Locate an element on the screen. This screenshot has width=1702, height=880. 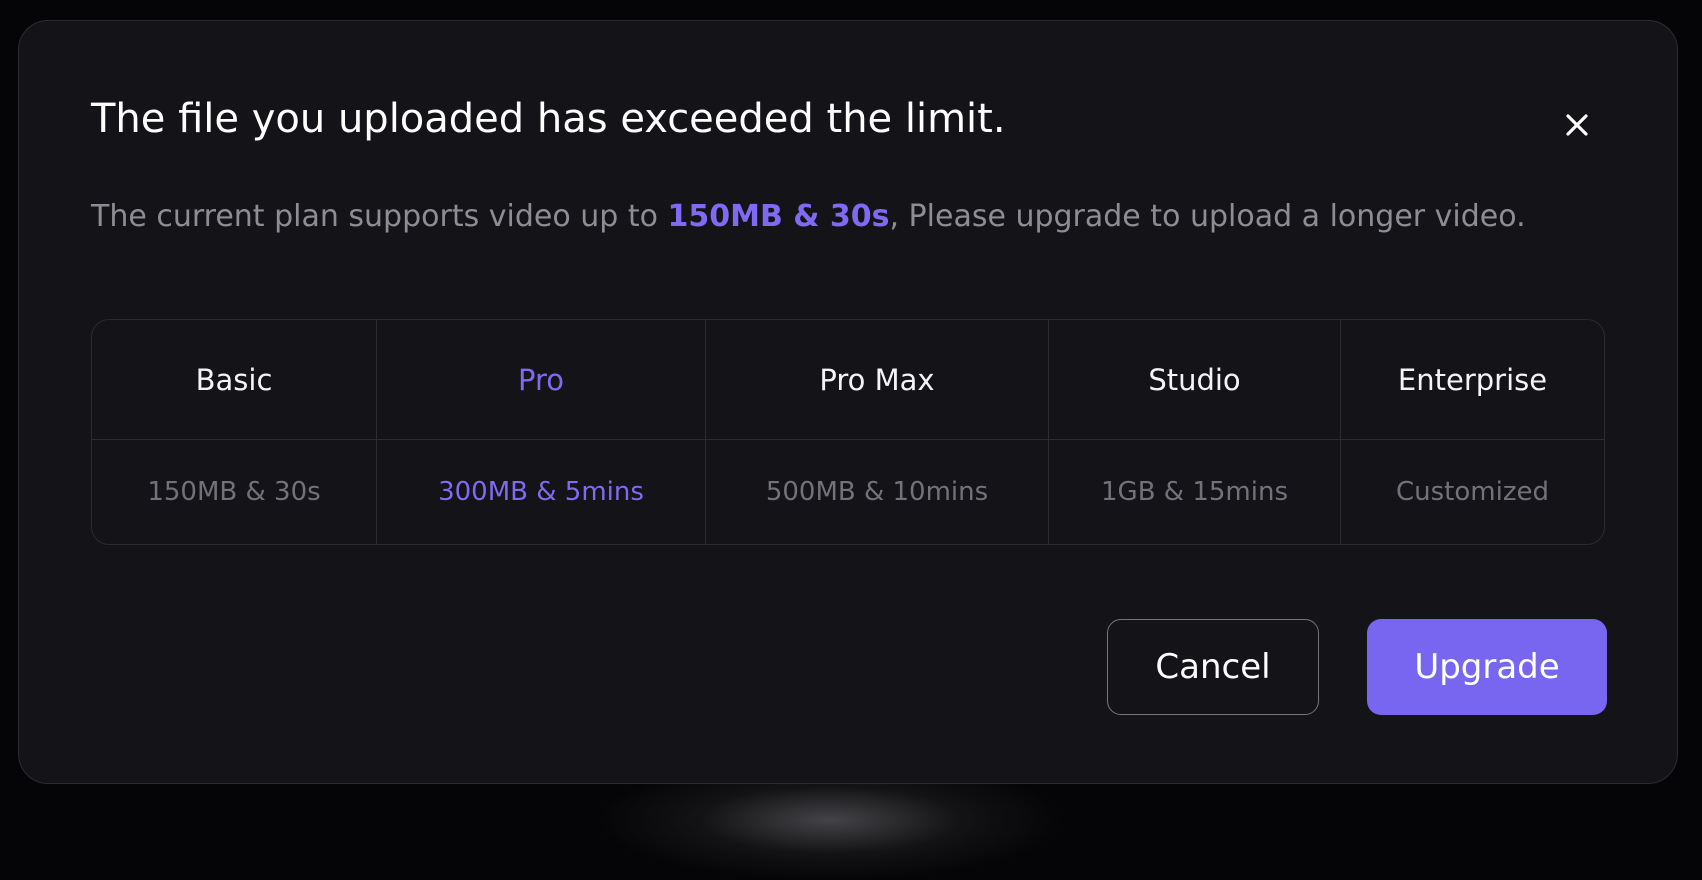
plan-limit-enterprise: Customized is located at coordinates (1472, 492).